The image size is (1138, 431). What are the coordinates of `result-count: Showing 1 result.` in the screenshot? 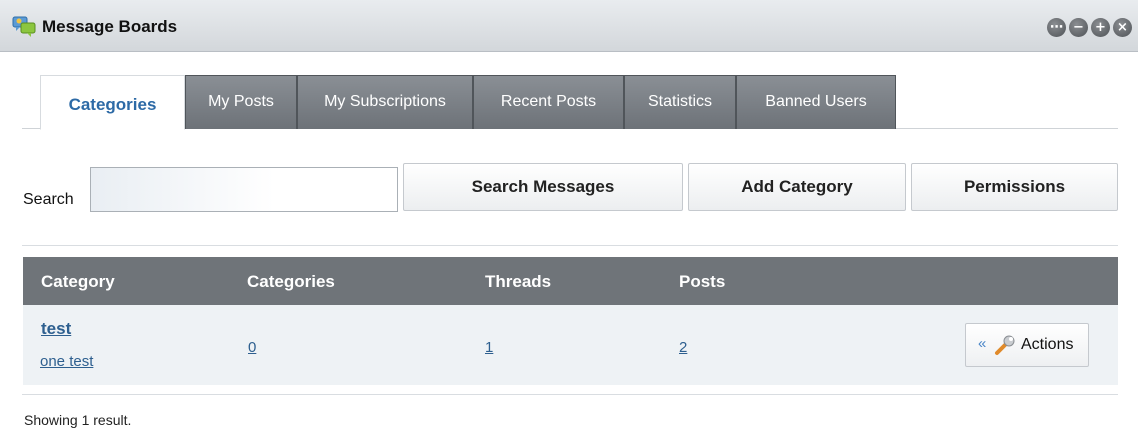 It's located at (78, 420).